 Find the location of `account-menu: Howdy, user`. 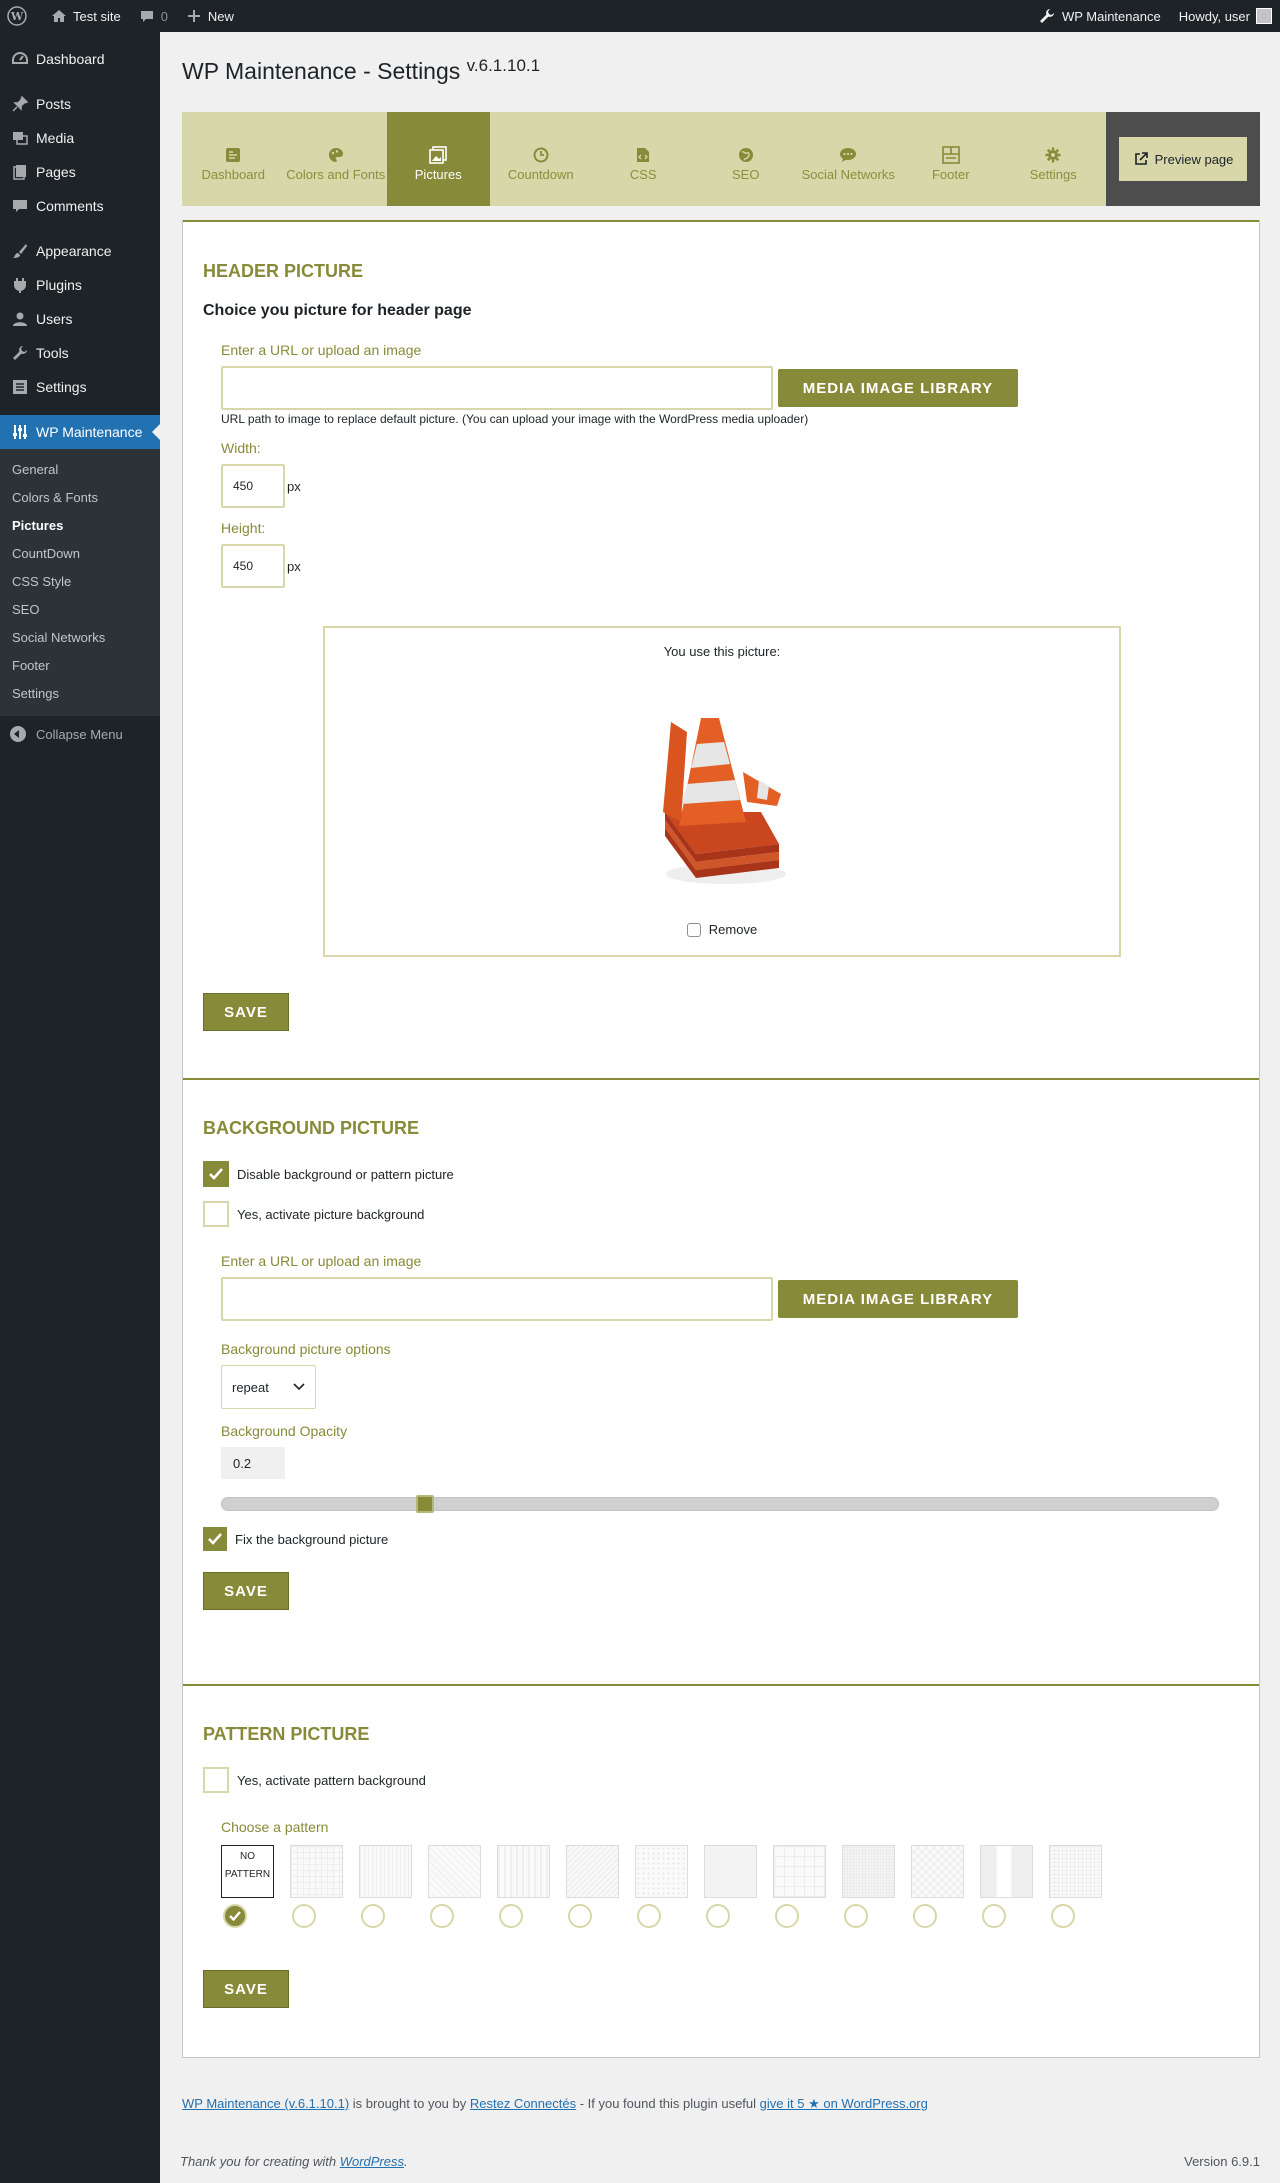

account-menu: Howdy, user is located at coordinates (1225, 16).